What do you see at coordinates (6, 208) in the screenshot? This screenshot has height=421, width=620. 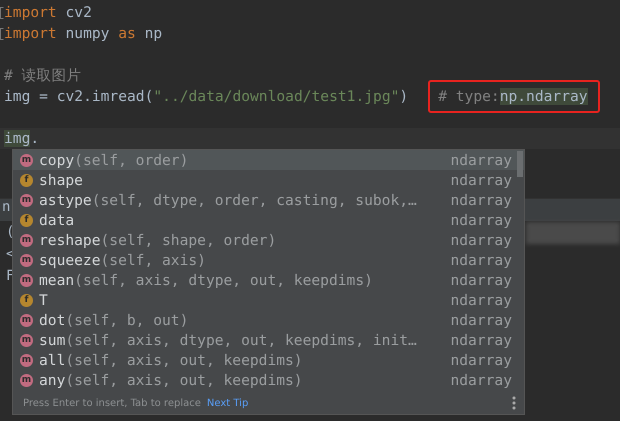 I see `header-text: n` at bounding box center [6, 208].